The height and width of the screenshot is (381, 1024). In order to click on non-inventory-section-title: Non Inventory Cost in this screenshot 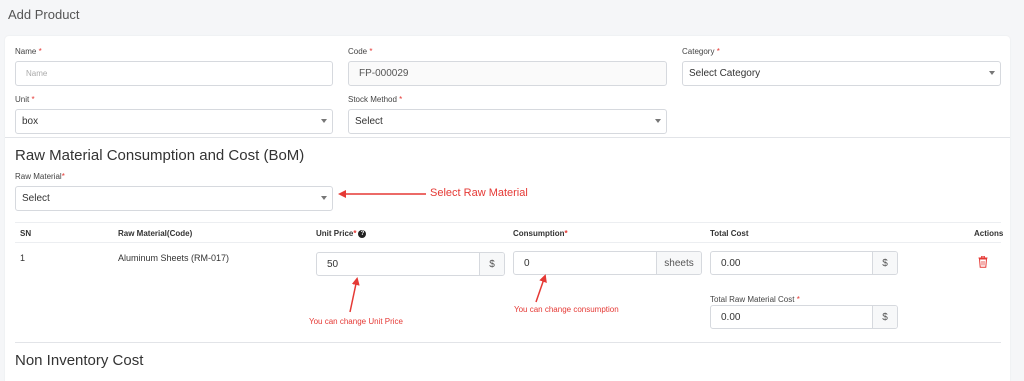, I will do `click(79, 360)`.